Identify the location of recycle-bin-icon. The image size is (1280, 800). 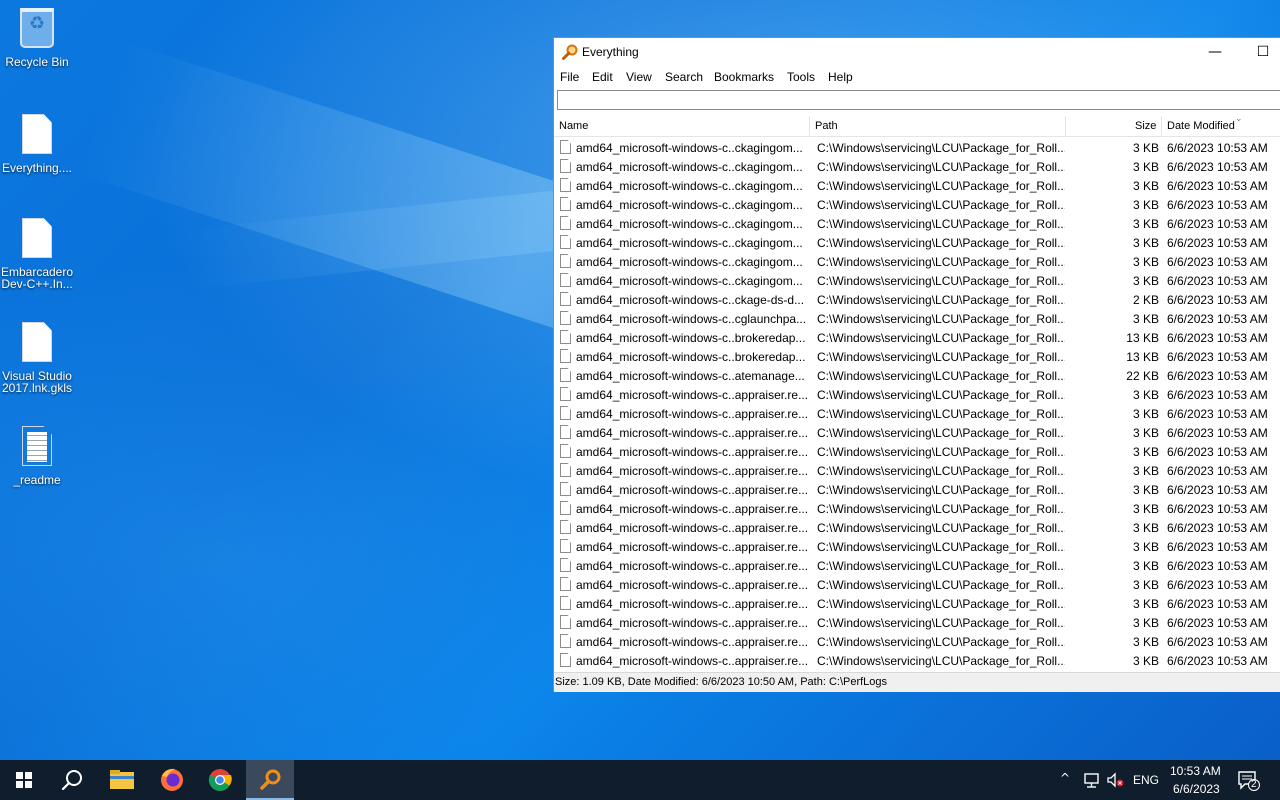
(37, 30).